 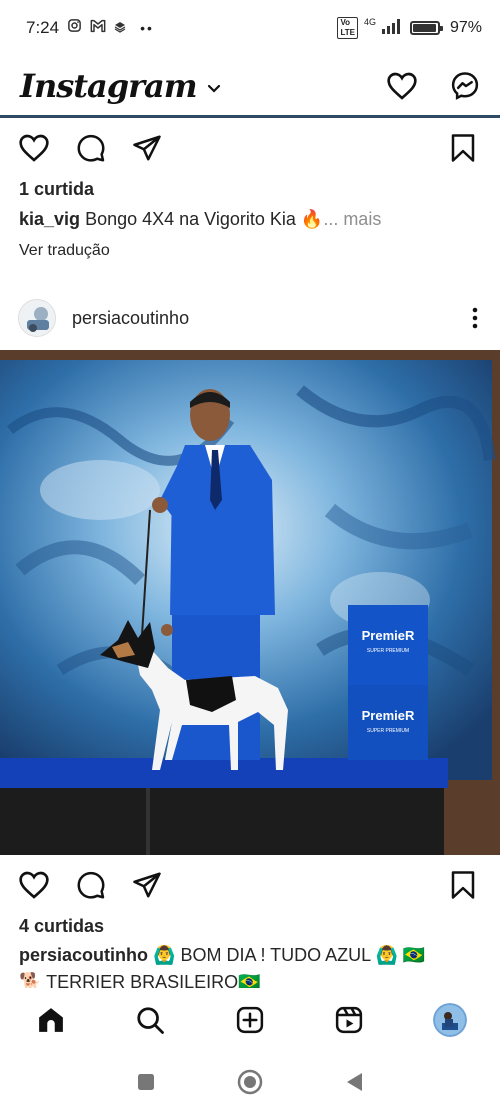 I want to click on volte-icon: Vo LTE, so click(x=347, y=28).